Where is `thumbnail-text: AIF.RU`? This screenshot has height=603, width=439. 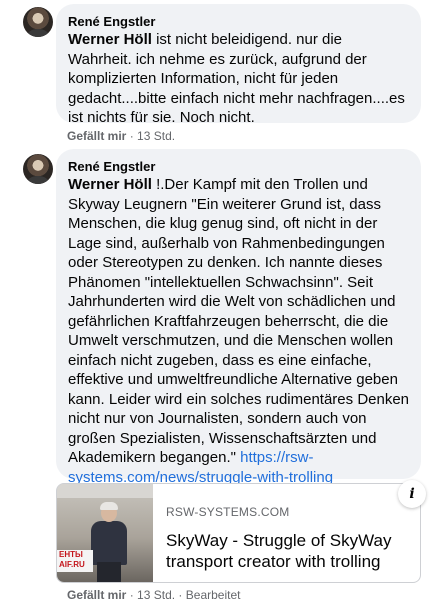 thumbnail-text: AIF.RU is located at coordinates (72, 564).